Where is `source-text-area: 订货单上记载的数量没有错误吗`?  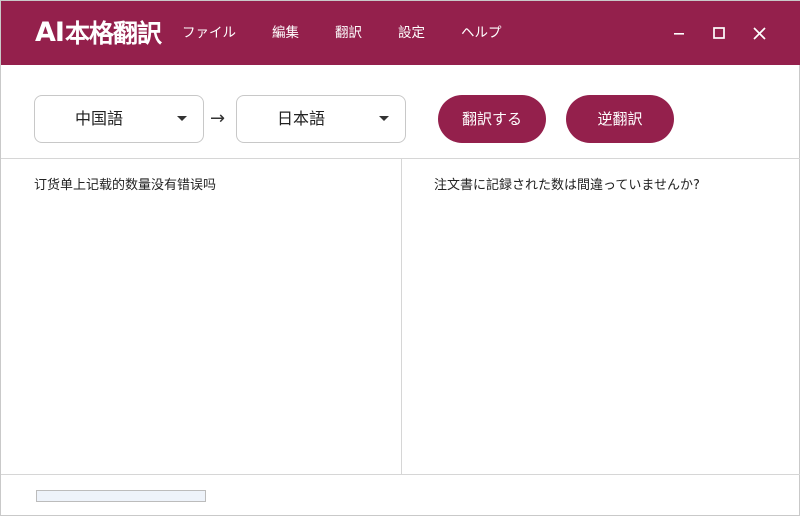 source-text-area: 订货单上记载的数量没有错误吗 is located at coordinates (209, 186).